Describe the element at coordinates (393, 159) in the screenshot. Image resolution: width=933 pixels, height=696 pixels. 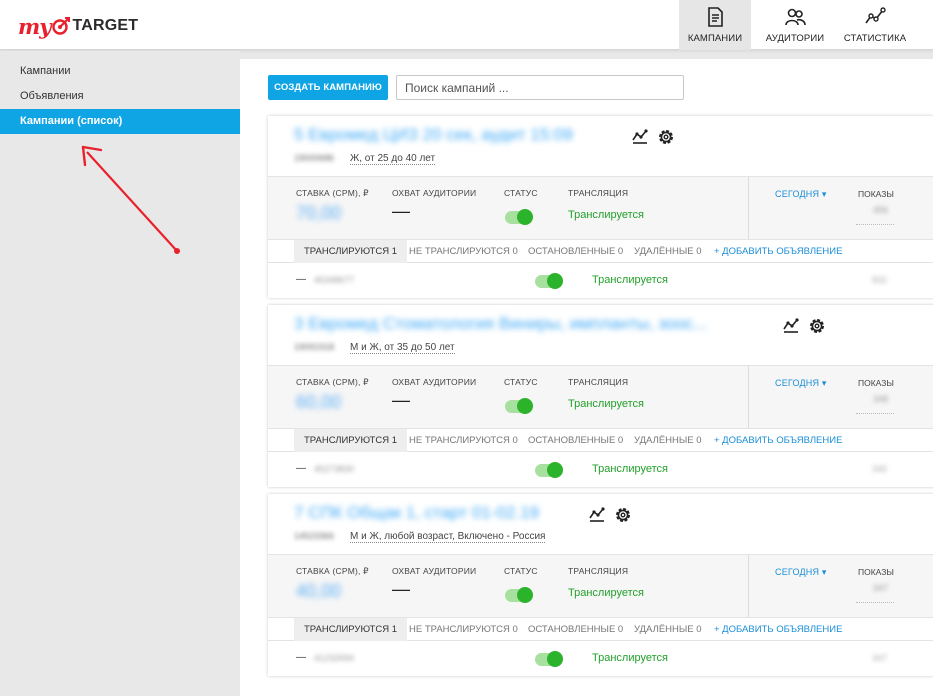
I see `campaign-audience: Ж, от 25 до 40 лет` at that location.